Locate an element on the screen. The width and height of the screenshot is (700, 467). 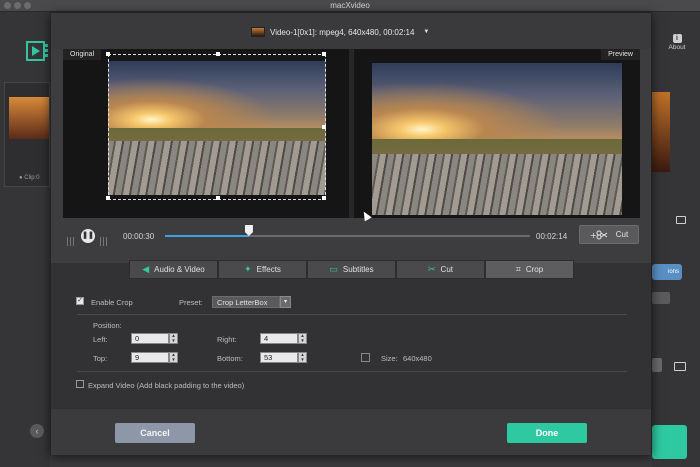
tab-label: Subtitles is located at coordinates (358, 269).